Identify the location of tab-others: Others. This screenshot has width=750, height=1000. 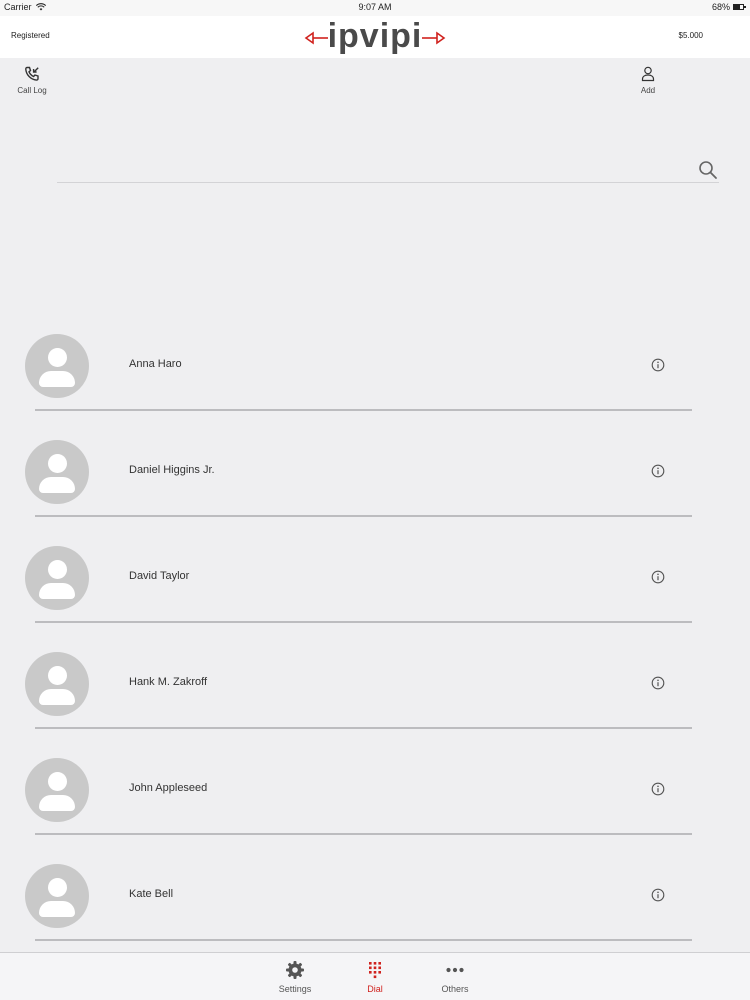
(455, 977).